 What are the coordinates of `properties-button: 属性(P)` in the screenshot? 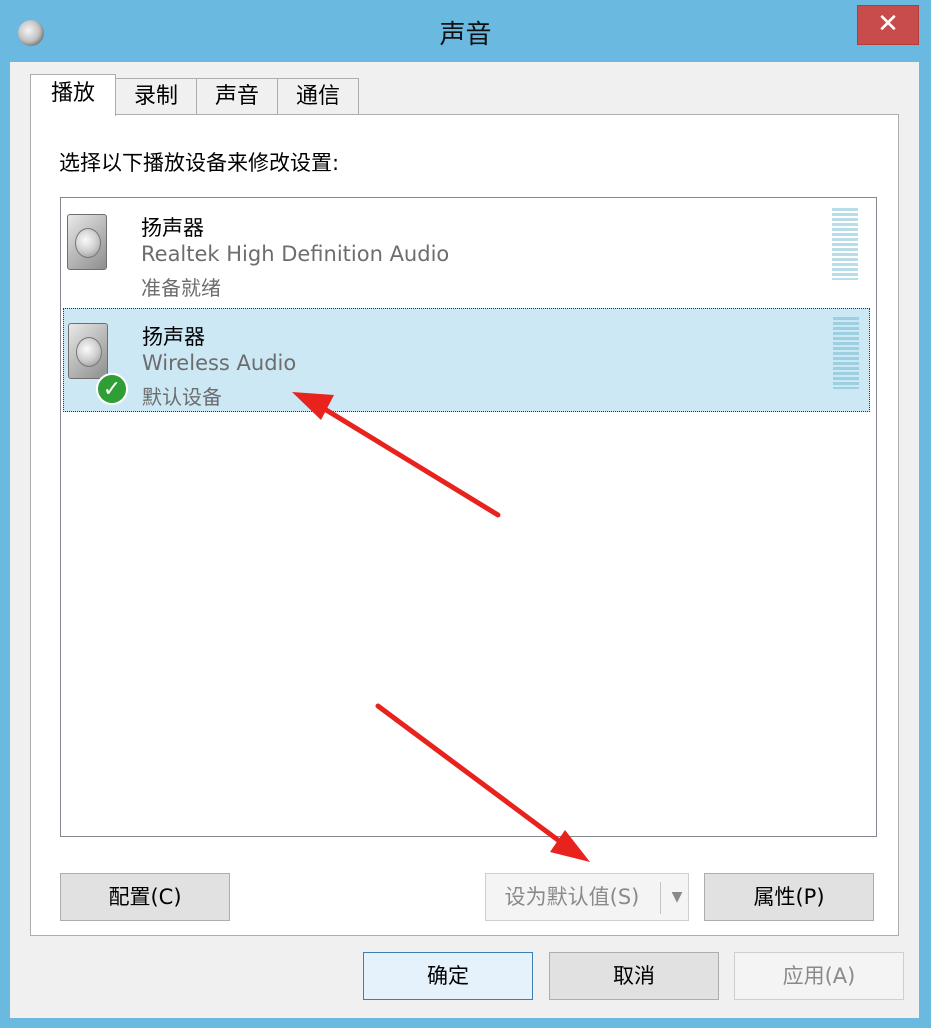 It's located at (789, 897).